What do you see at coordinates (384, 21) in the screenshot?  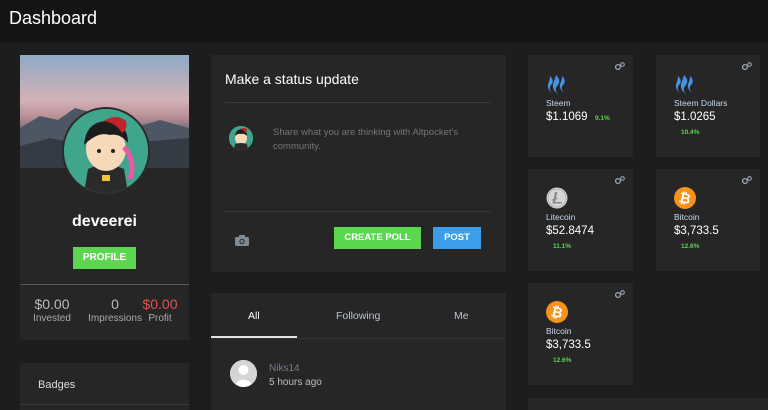 I see `top-bar: Dashboard` at bounding box center [384, 21].